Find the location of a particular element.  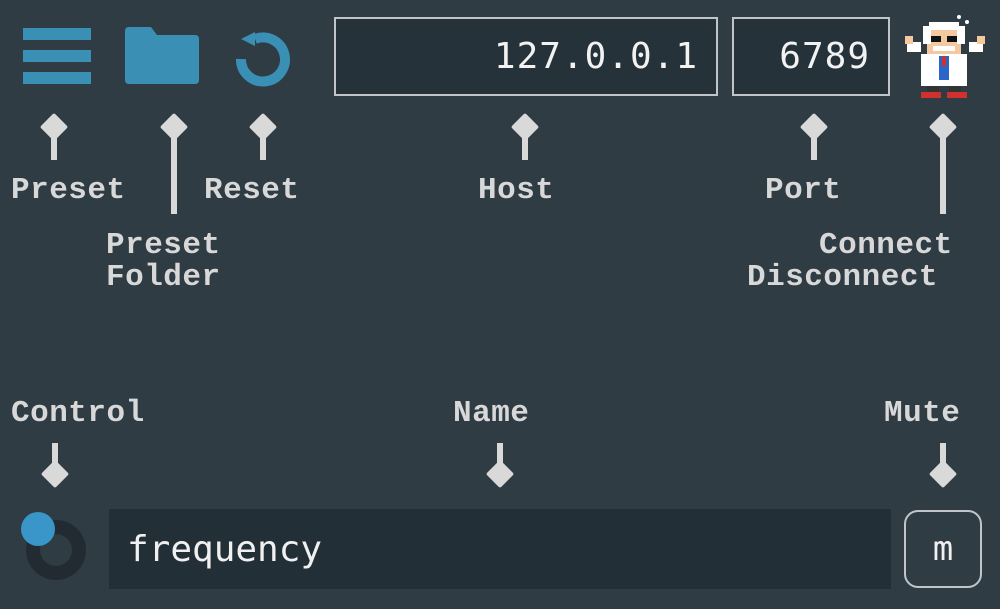

connect-button is located at coordinates (945, 56).